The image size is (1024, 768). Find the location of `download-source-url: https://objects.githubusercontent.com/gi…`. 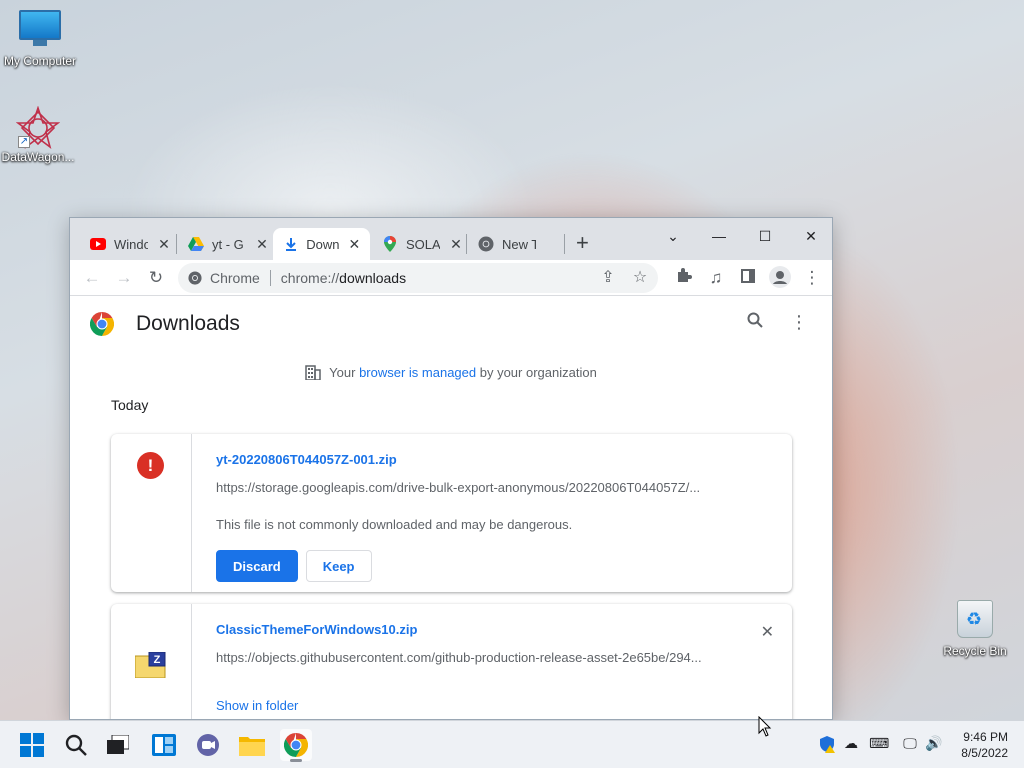

download-source-url: https://objects.githubusercontent.com/gi… is located at coordinates (463, 657).